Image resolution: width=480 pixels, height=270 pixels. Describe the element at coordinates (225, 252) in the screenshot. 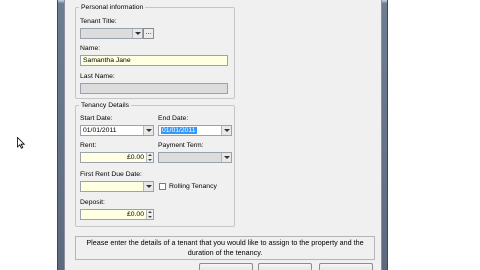

I see `instruction-line-2: duration of the tenancy.` at that location.